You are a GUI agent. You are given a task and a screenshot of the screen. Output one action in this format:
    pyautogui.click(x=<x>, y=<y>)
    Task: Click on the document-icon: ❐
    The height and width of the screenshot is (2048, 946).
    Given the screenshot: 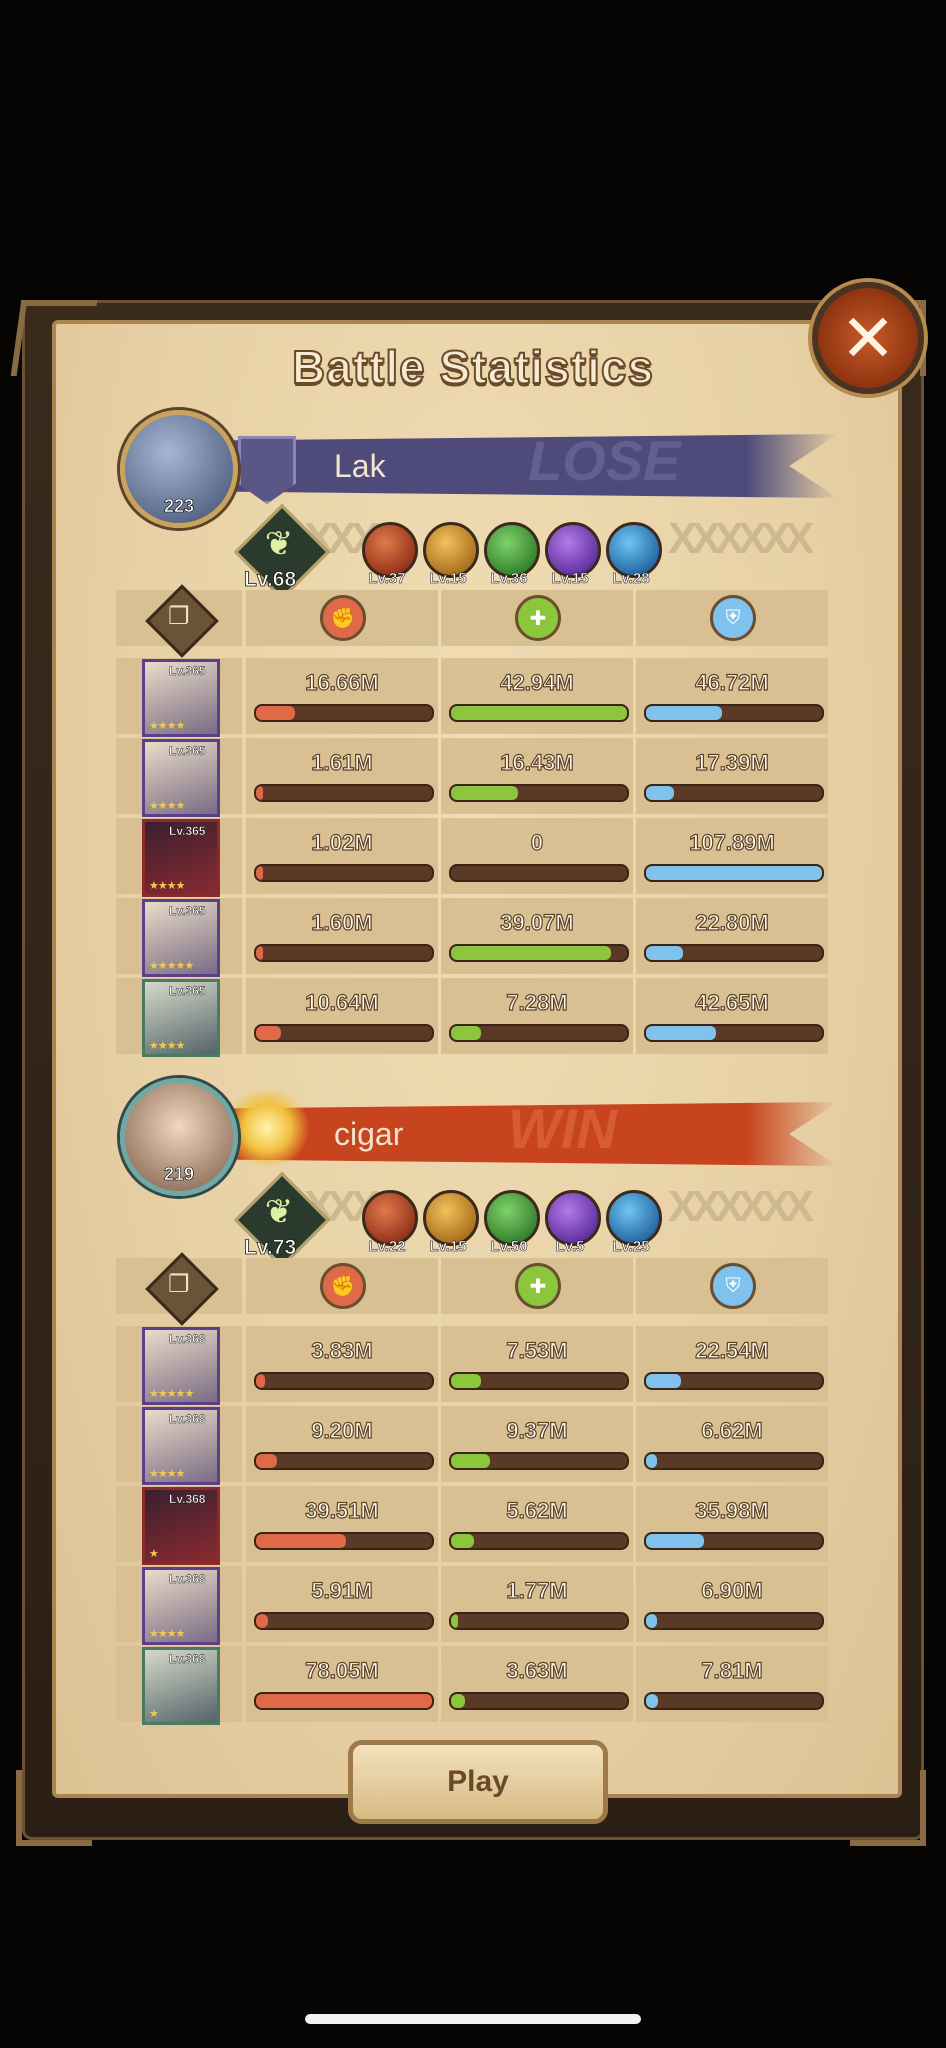 What is the action you would take?
    pyautogui.click(x=179, y=616)
    